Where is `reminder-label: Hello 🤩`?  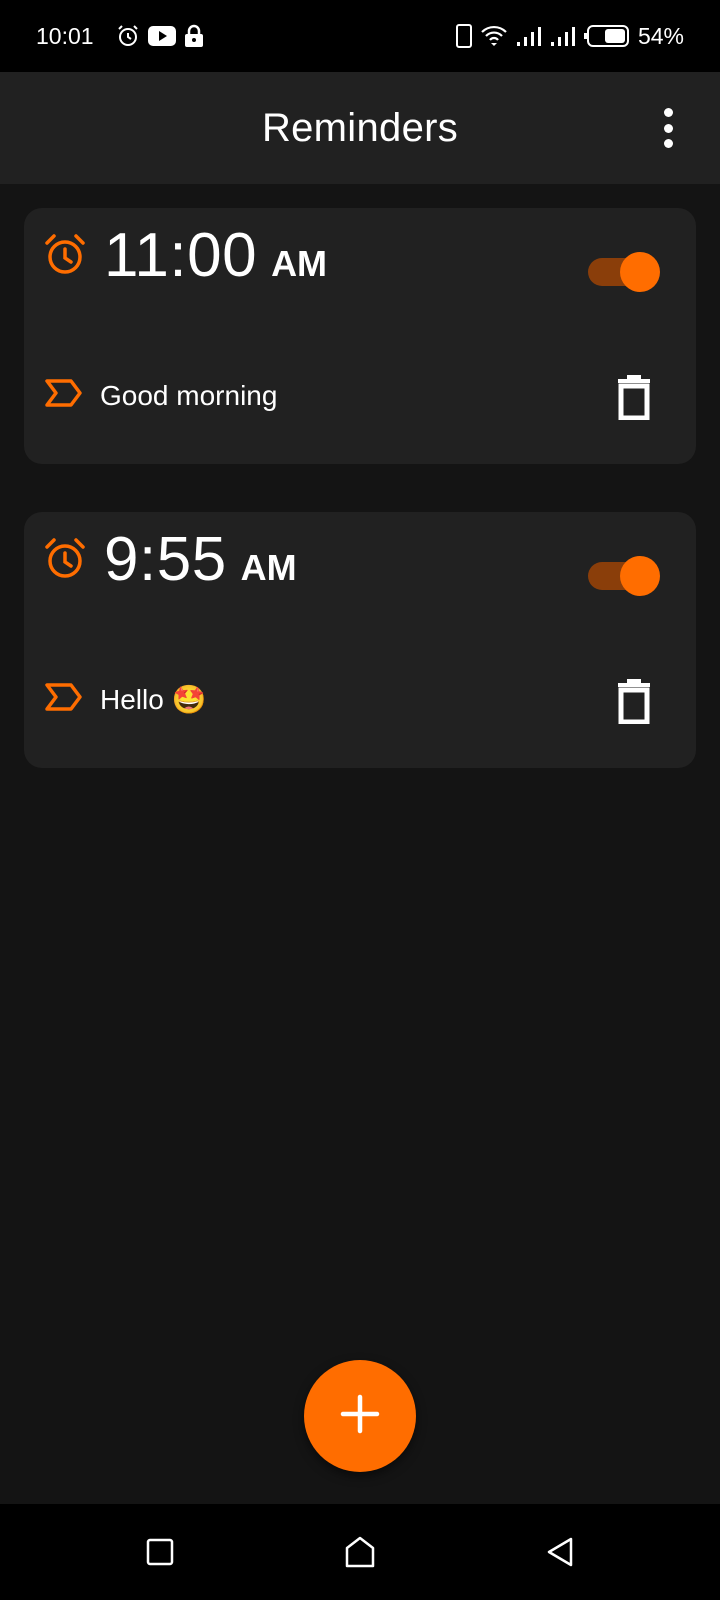 reminder-label: Hello 🤩 is located at coordinates (153, 699).